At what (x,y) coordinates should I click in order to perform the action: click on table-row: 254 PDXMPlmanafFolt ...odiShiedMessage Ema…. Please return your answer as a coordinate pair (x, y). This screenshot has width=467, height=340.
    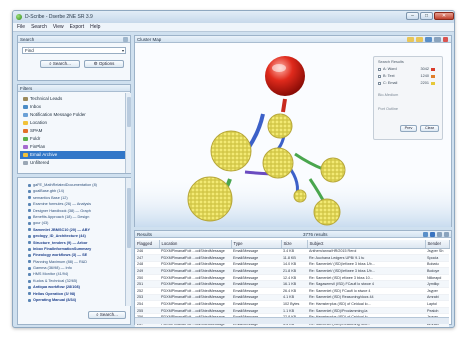
    Looking at the image, I should click on (292, 304).